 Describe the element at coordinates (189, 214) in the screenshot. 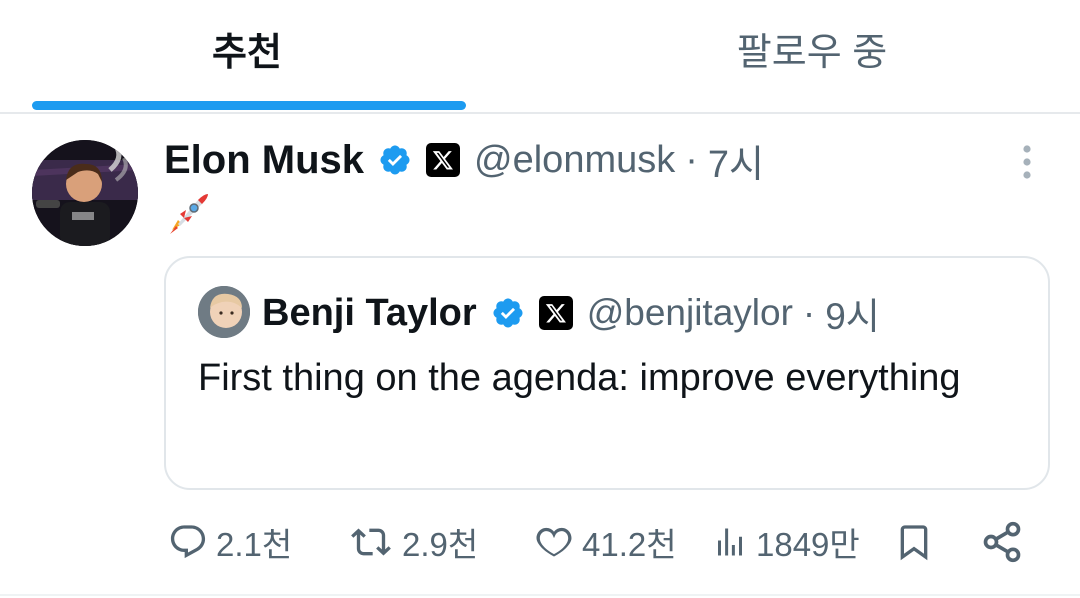

I see `rocket-emoji` at that location.